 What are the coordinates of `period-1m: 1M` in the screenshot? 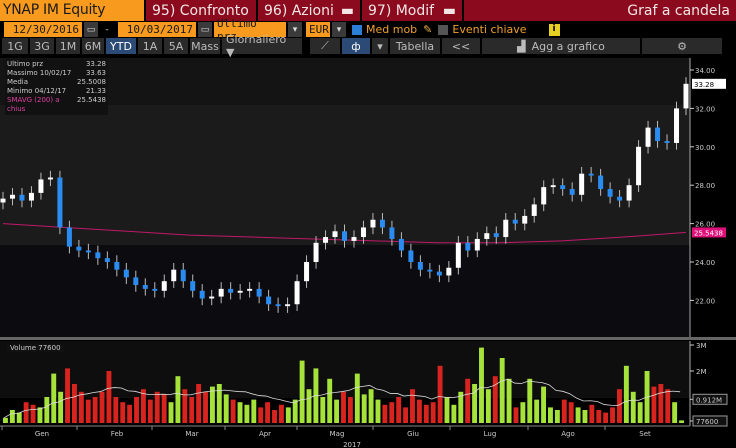 It's located at (68, 46).